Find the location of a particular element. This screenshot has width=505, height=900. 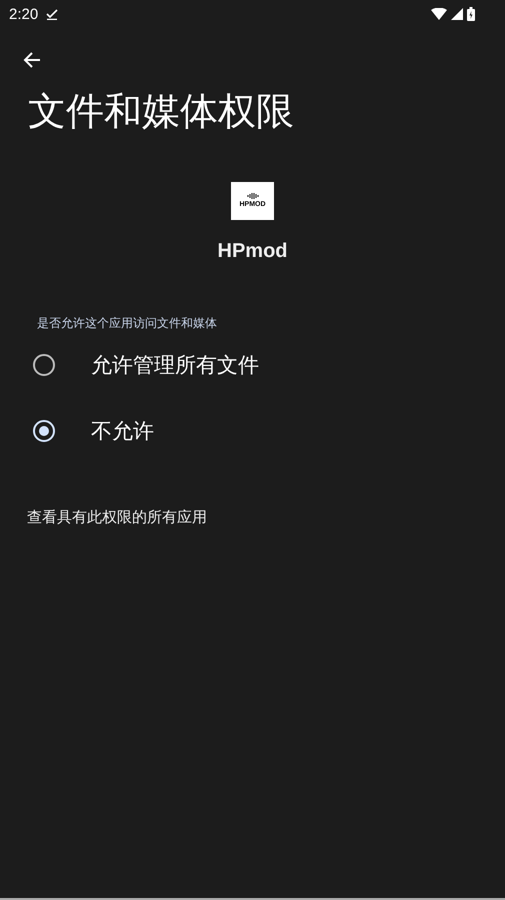

radio-option: 允许管理所有文件 is located at coordinates (252, 365).